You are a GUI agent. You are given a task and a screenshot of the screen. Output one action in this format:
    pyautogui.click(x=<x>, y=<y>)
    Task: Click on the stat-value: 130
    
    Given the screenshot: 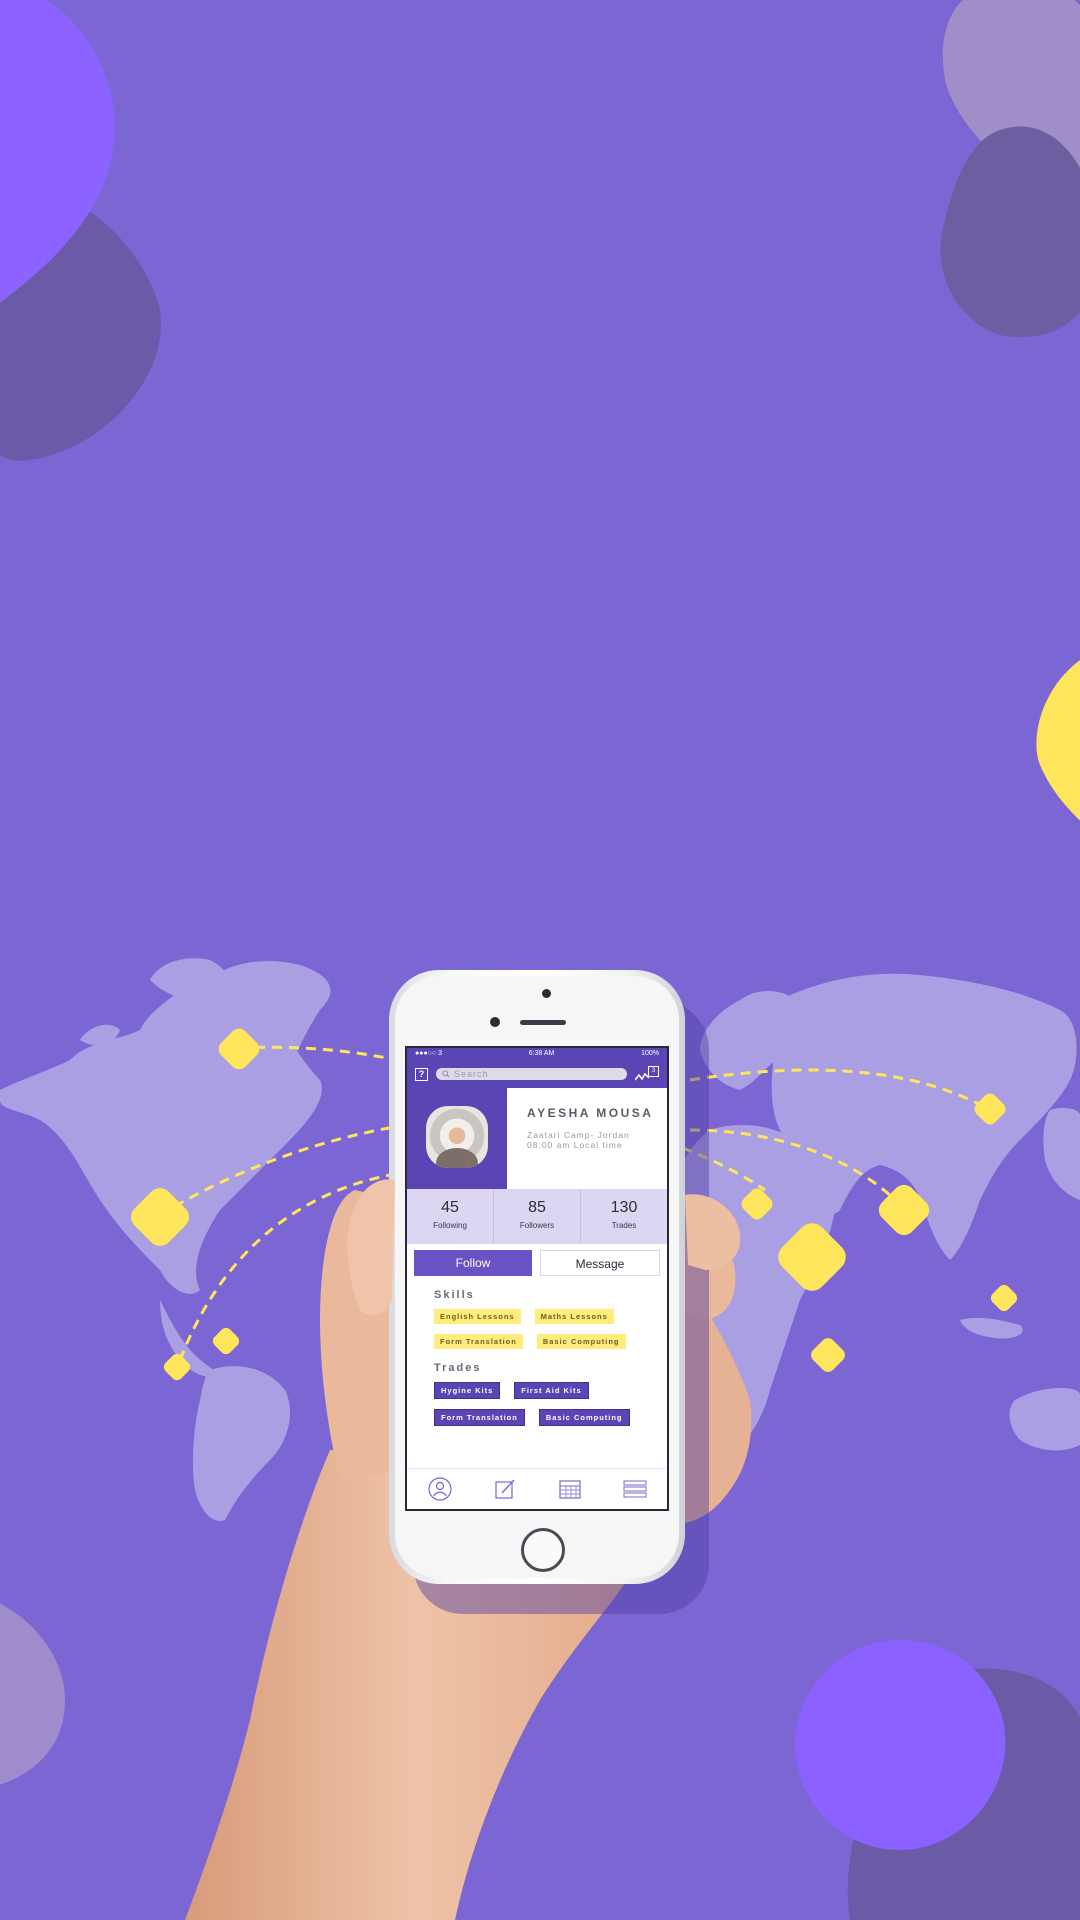 What is the action you would take?
    pyautogui.click(x=624, y=1207)
    